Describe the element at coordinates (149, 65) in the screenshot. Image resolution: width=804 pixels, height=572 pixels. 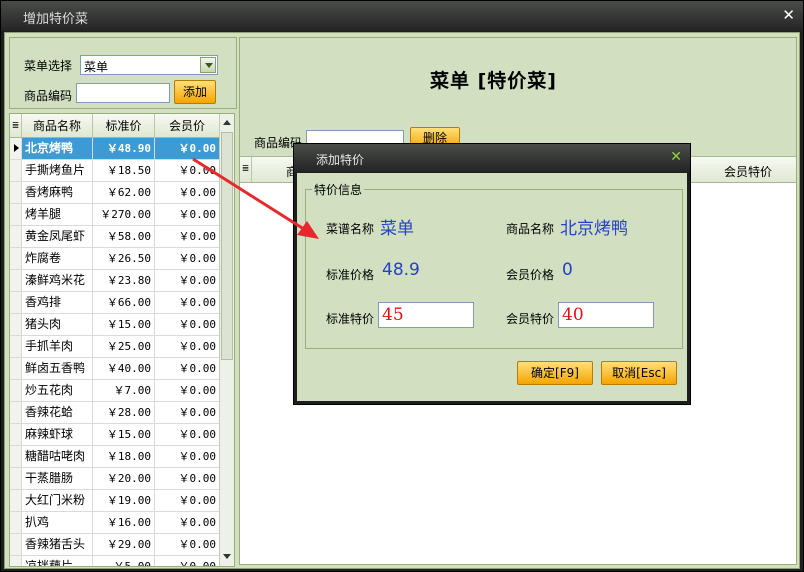
I see `menu-select: 菜单` at that location.